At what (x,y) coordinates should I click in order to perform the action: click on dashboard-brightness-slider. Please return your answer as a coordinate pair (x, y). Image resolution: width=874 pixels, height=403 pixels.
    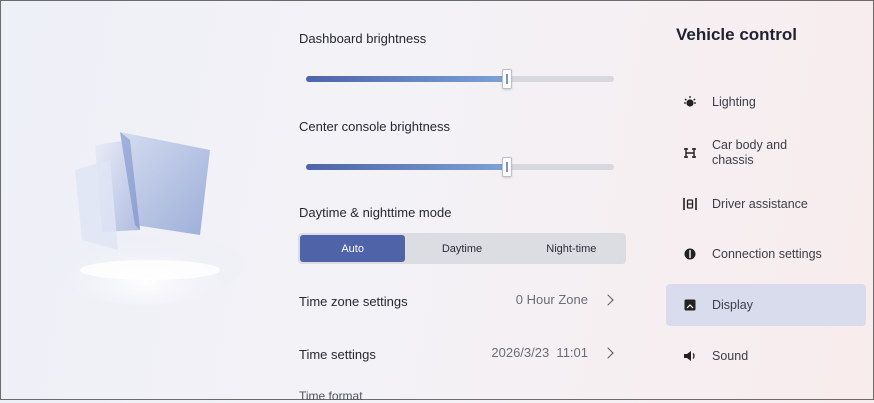
    Looking at the image, I should click on (460, 79).